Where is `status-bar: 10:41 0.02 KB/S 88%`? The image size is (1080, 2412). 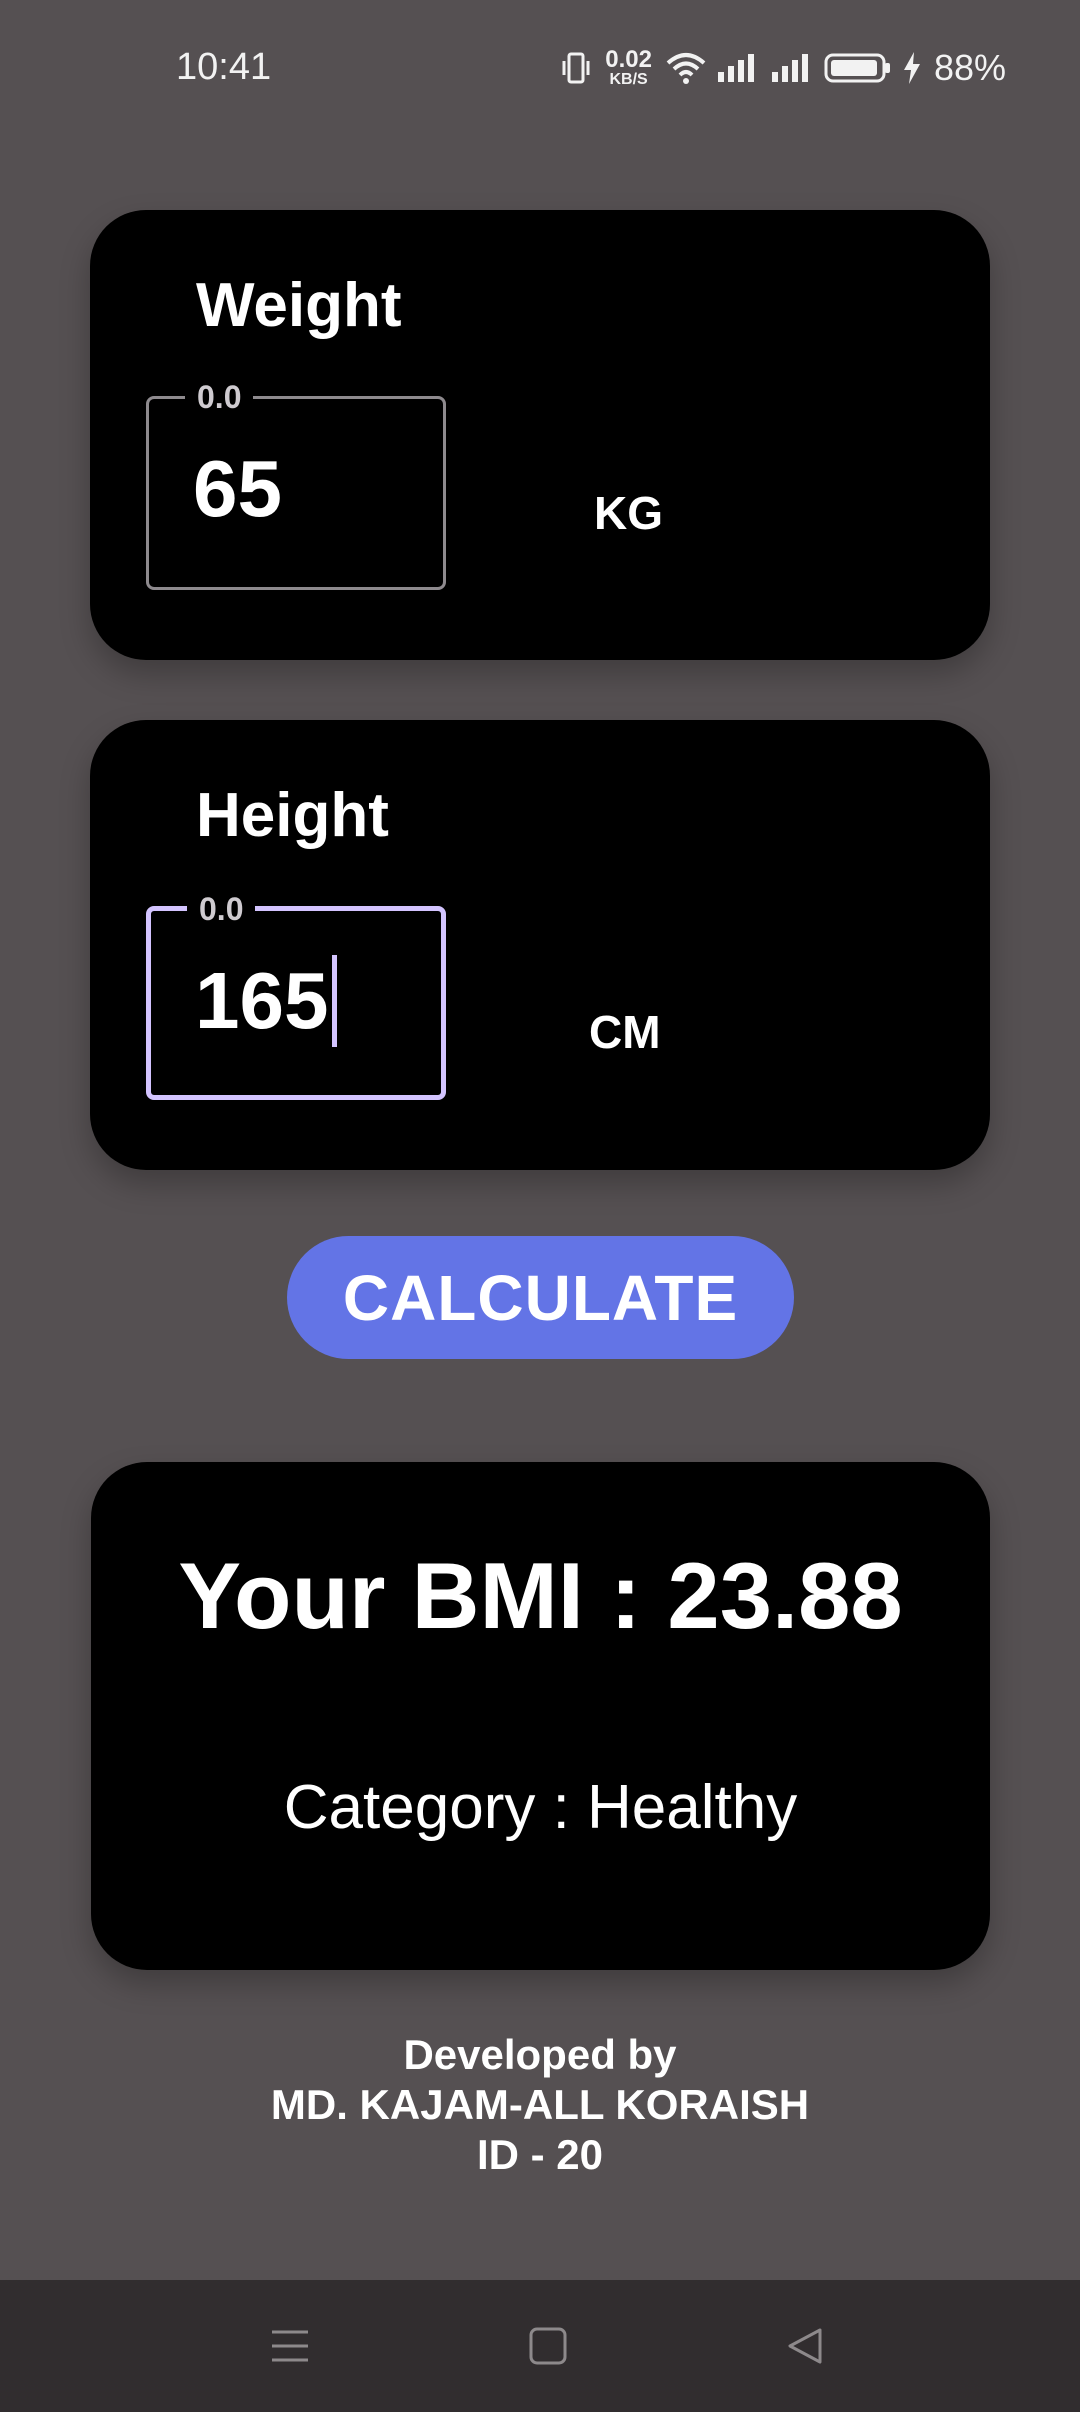
status-bar: 10:41 0.02 KB/S 88% is located at coordinates (540, 70).